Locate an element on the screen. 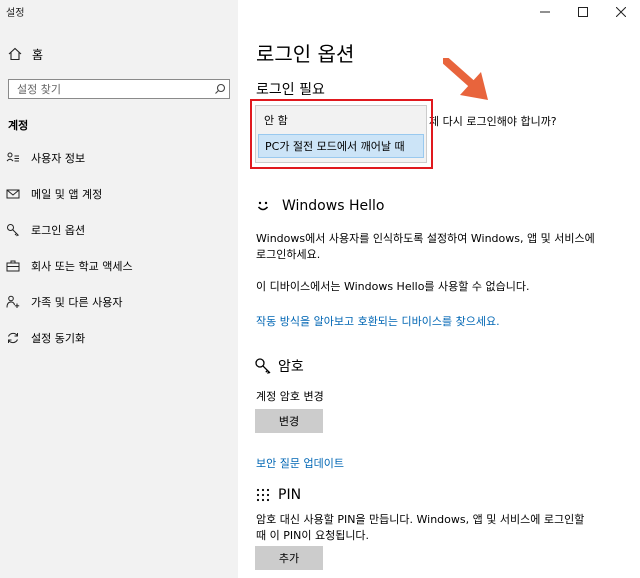 Image resolution: width=640 pixels, height=578 pixels. app-title: 설정 is located at coordinates (15, 13).